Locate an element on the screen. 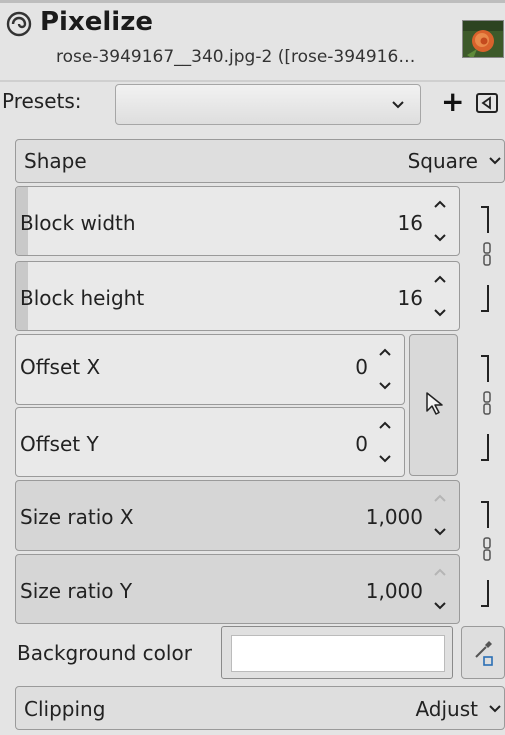 The width and height of the screenshot is (505, 735). color-picker-button is located at coordinates (483, 652).